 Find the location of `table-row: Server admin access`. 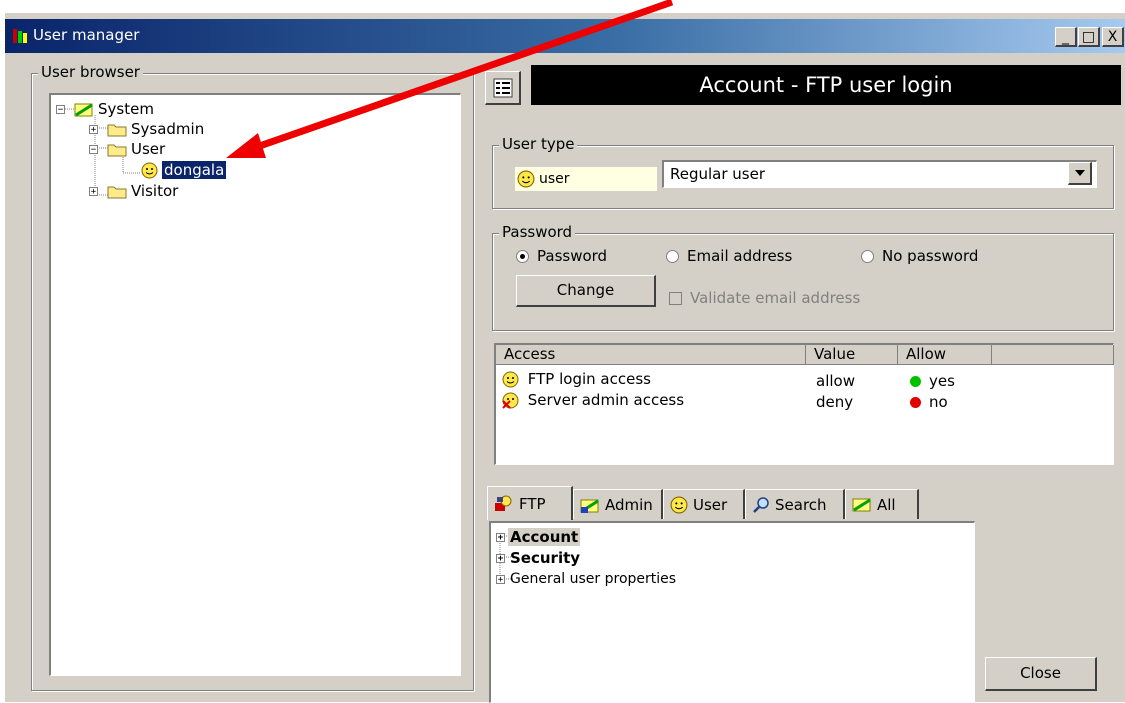

table-row: Server admin access is located at coordinates (593, 400).